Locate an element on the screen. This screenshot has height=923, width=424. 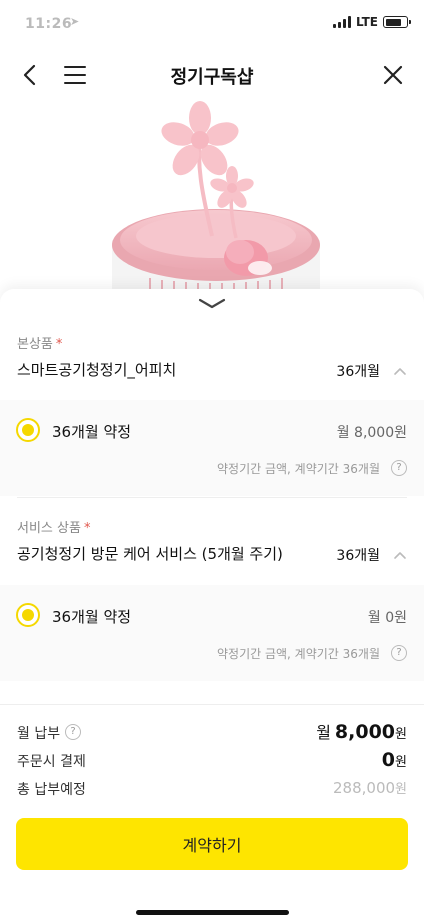
total-amount: 288,000 is located at coordinates (364, 788).